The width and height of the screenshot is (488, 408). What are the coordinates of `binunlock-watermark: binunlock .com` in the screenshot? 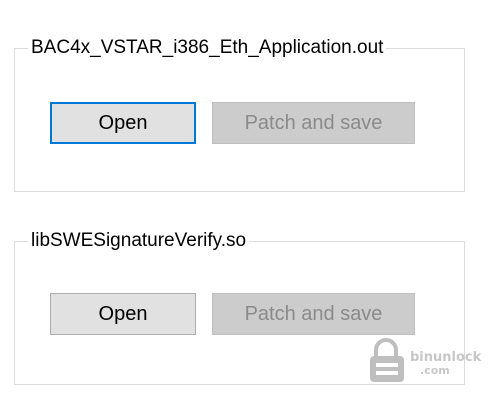 It's located at (425, 361).